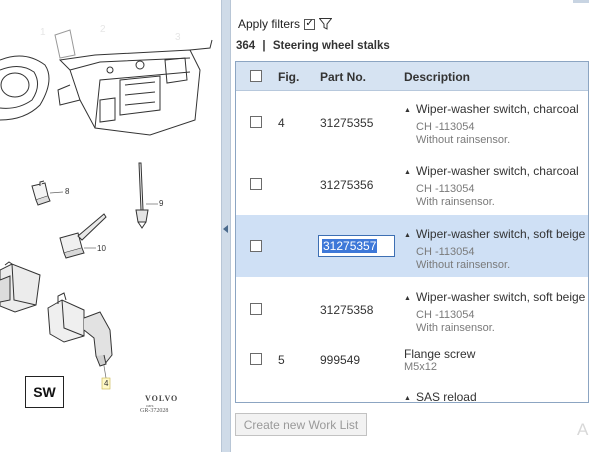 The width and height of the screenshot is (589, 452). Describe the element at coordinates (288, 77) in the screenshot. I see `header-fig: Fig.` at that location.